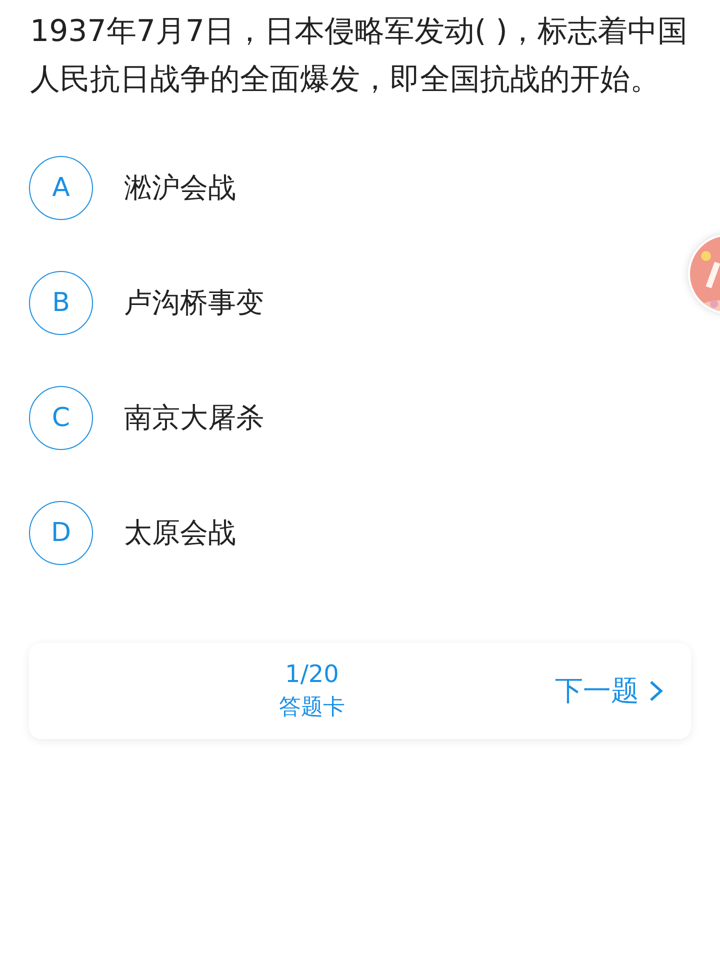 The width and height of the screenshot is (720, 960). I want to click on answer-card-link: 答题卡, so click(312, 707).